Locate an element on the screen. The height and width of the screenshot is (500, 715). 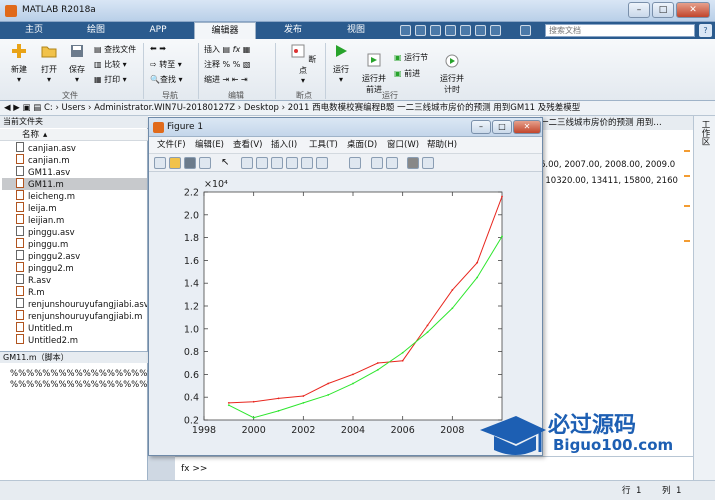
menu-tools: 工具(T) is located at coordinates (323, 145).